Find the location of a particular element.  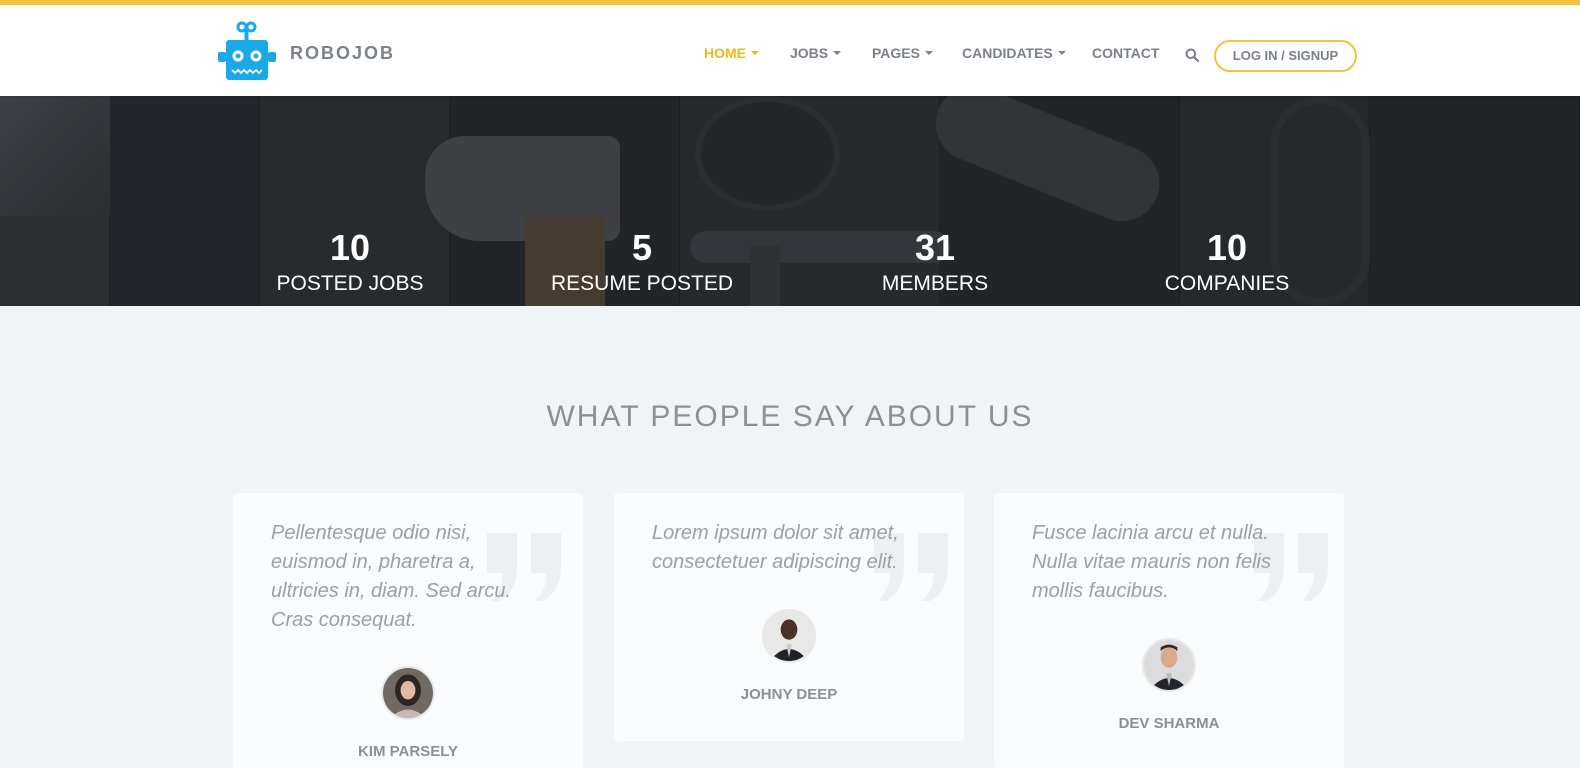

person-name: KIM PARSELY is located at coordinates (408, 751).